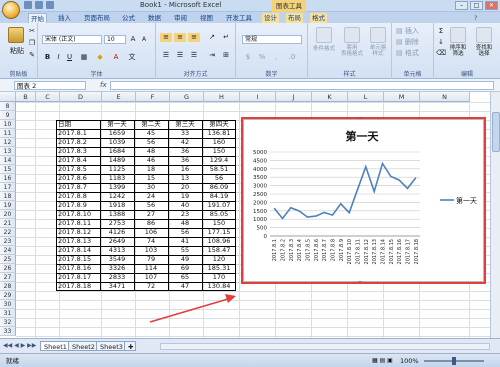 This screenshot has width=500, height=367. Describe the element at coordinates (294, 97) in the screenshot. I see `column-header: J` at that location.